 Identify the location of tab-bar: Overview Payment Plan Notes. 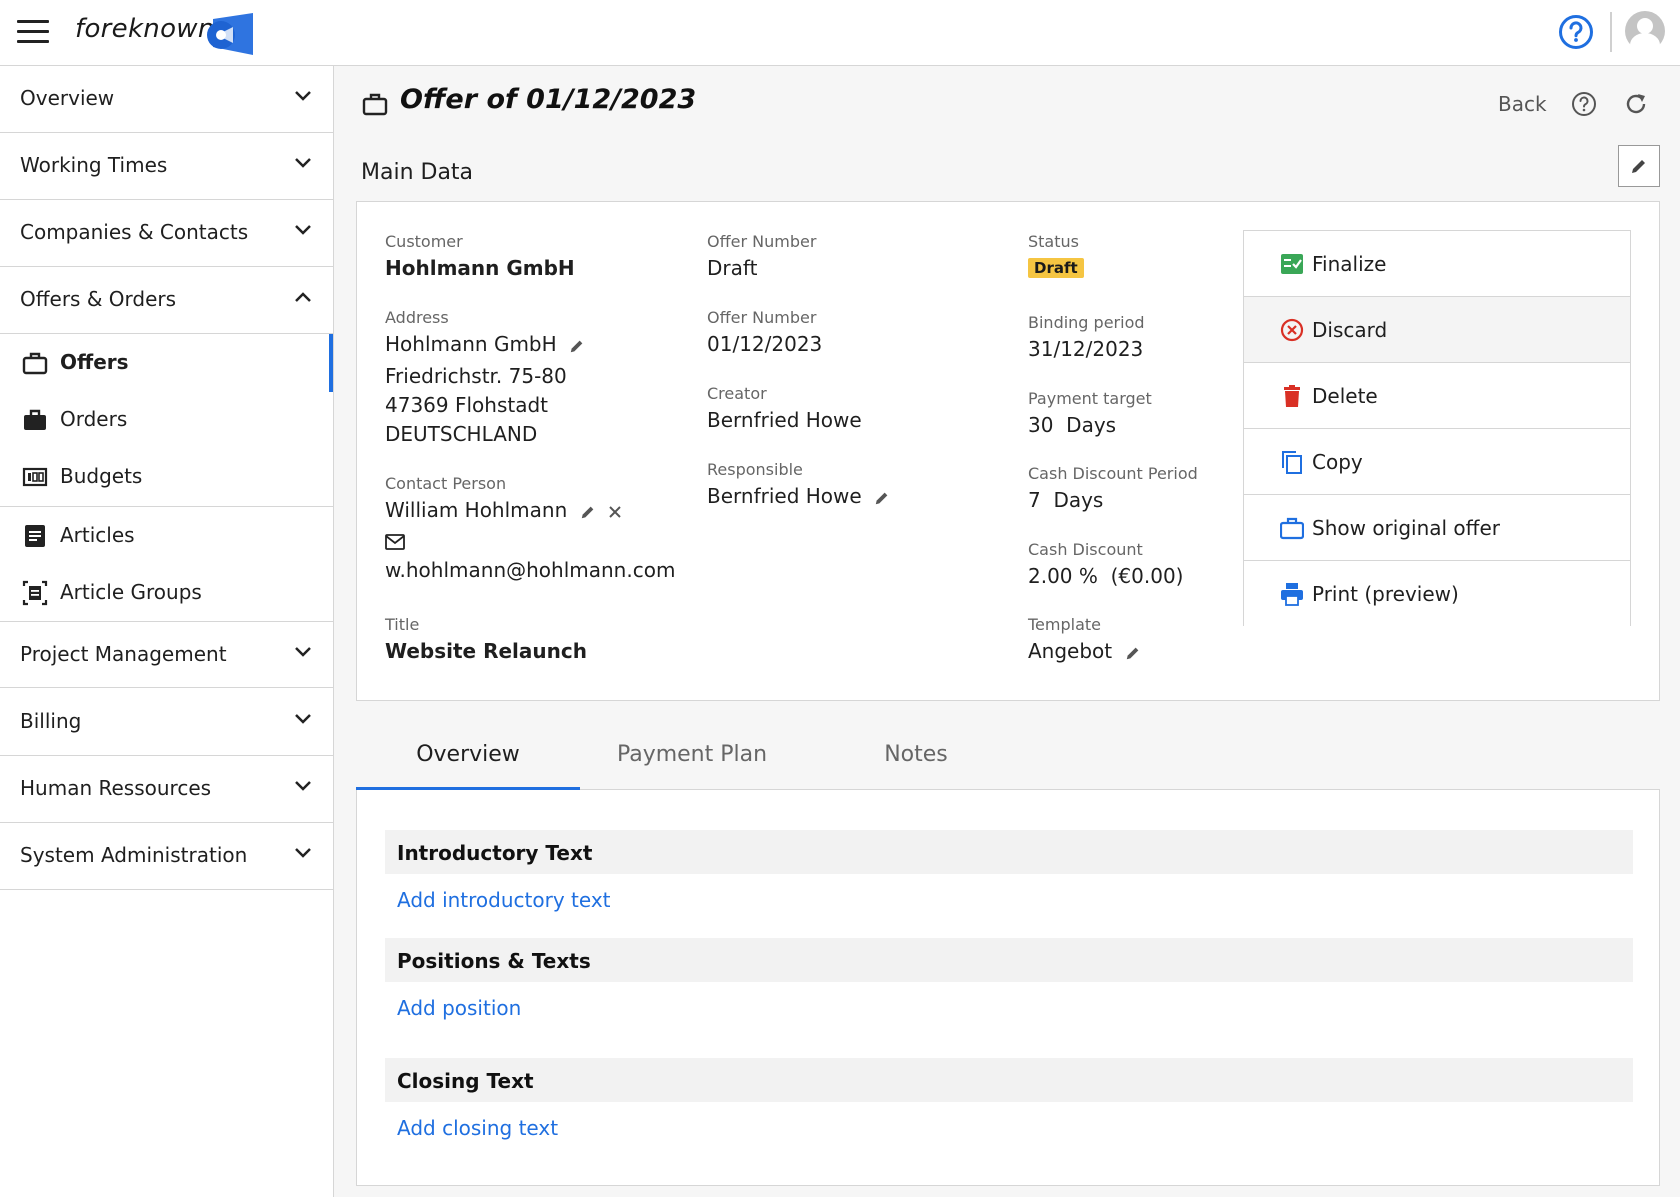
(1008, 760).